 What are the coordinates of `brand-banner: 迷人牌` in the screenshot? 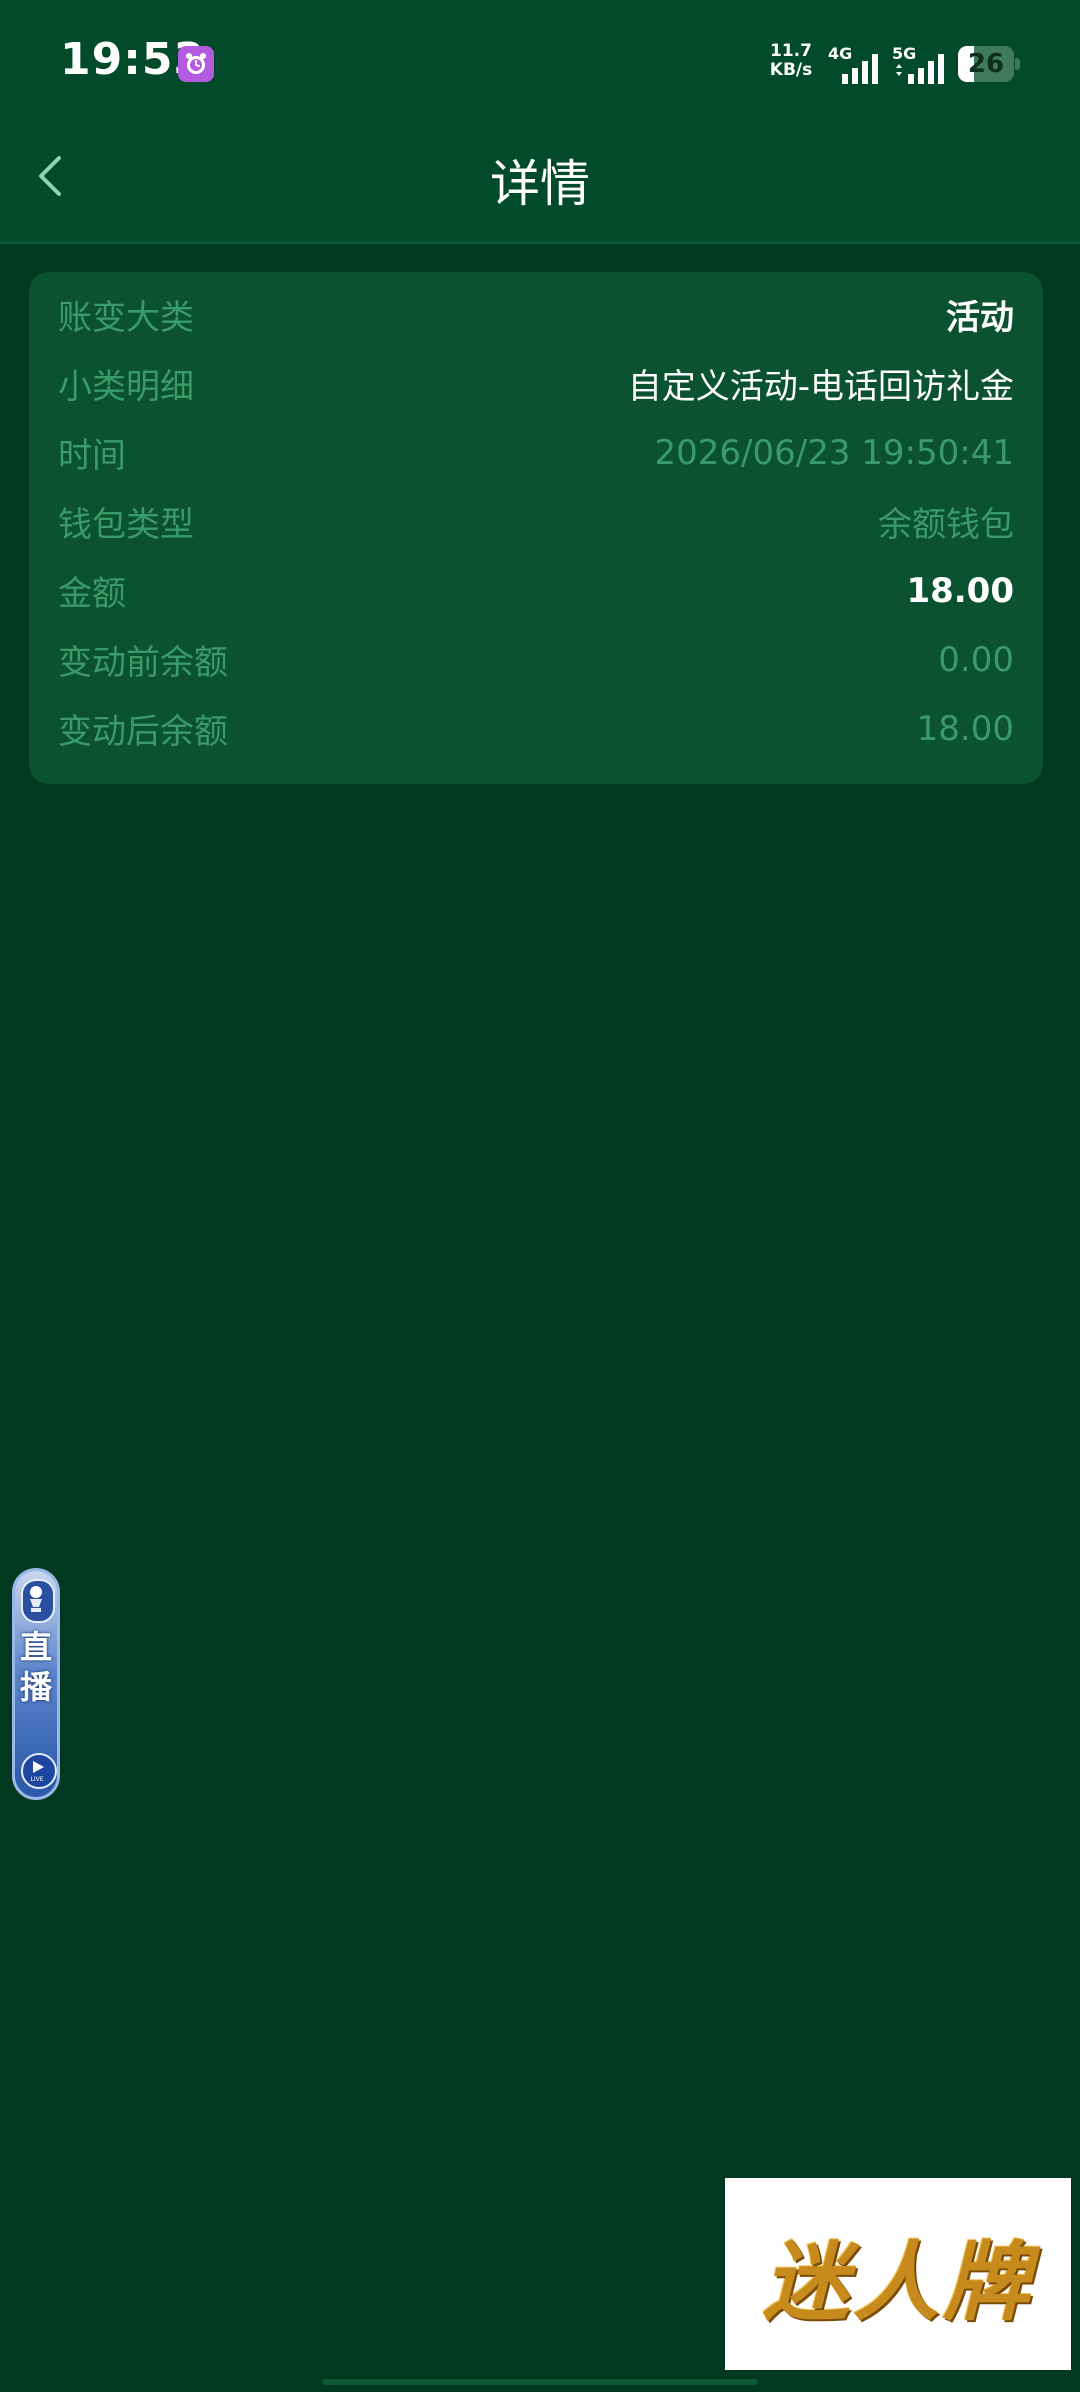 It's located at (898, 2274).